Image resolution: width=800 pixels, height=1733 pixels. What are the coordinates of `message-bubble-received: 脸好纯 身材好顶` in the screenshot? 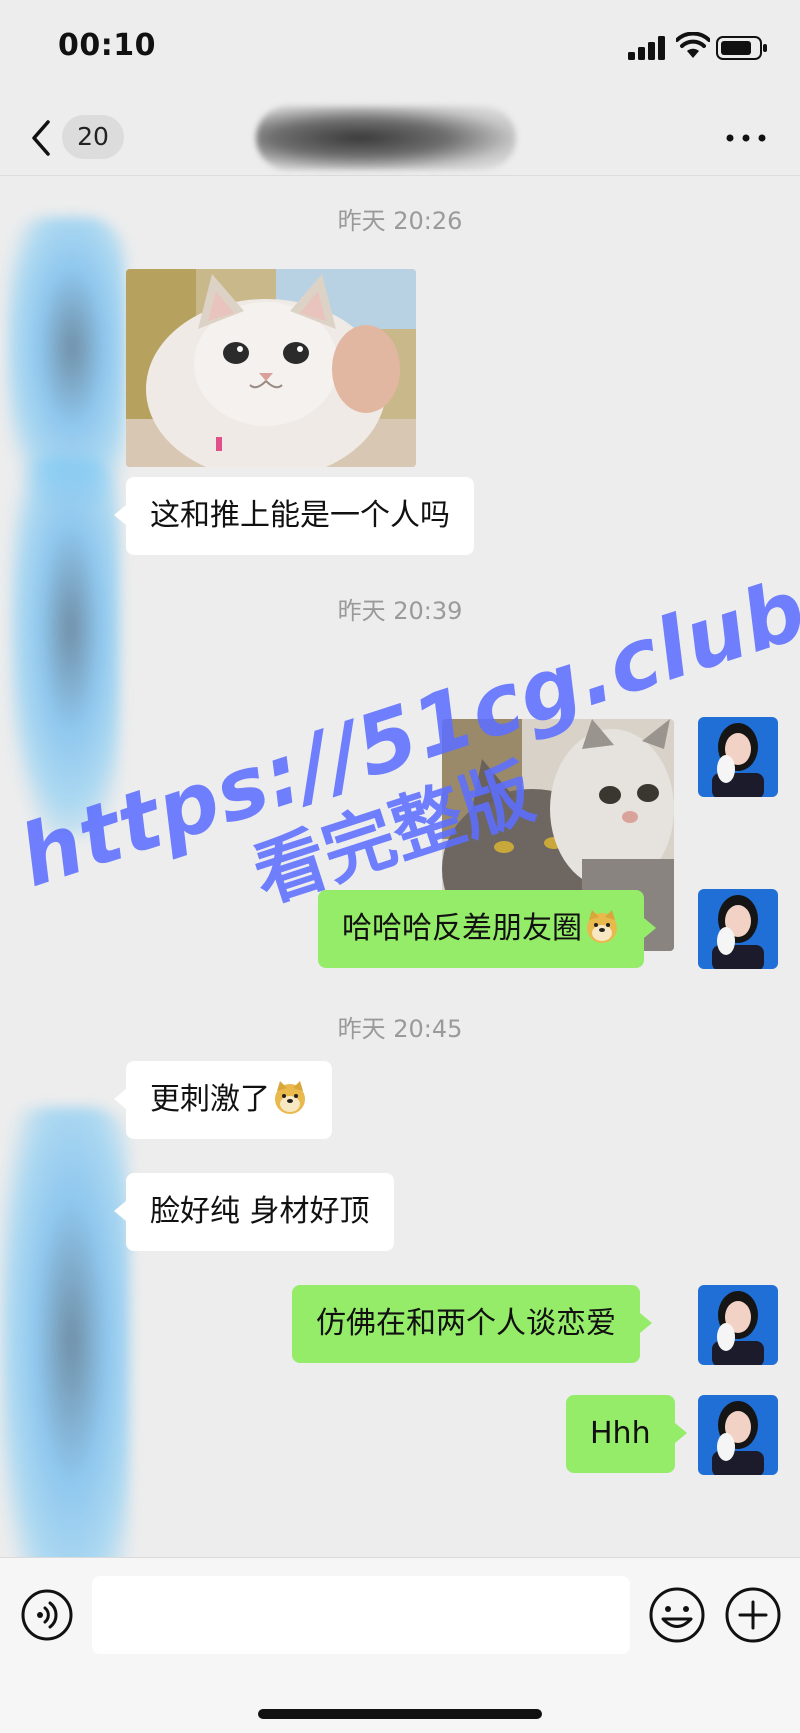 It's located at (254, 1212).